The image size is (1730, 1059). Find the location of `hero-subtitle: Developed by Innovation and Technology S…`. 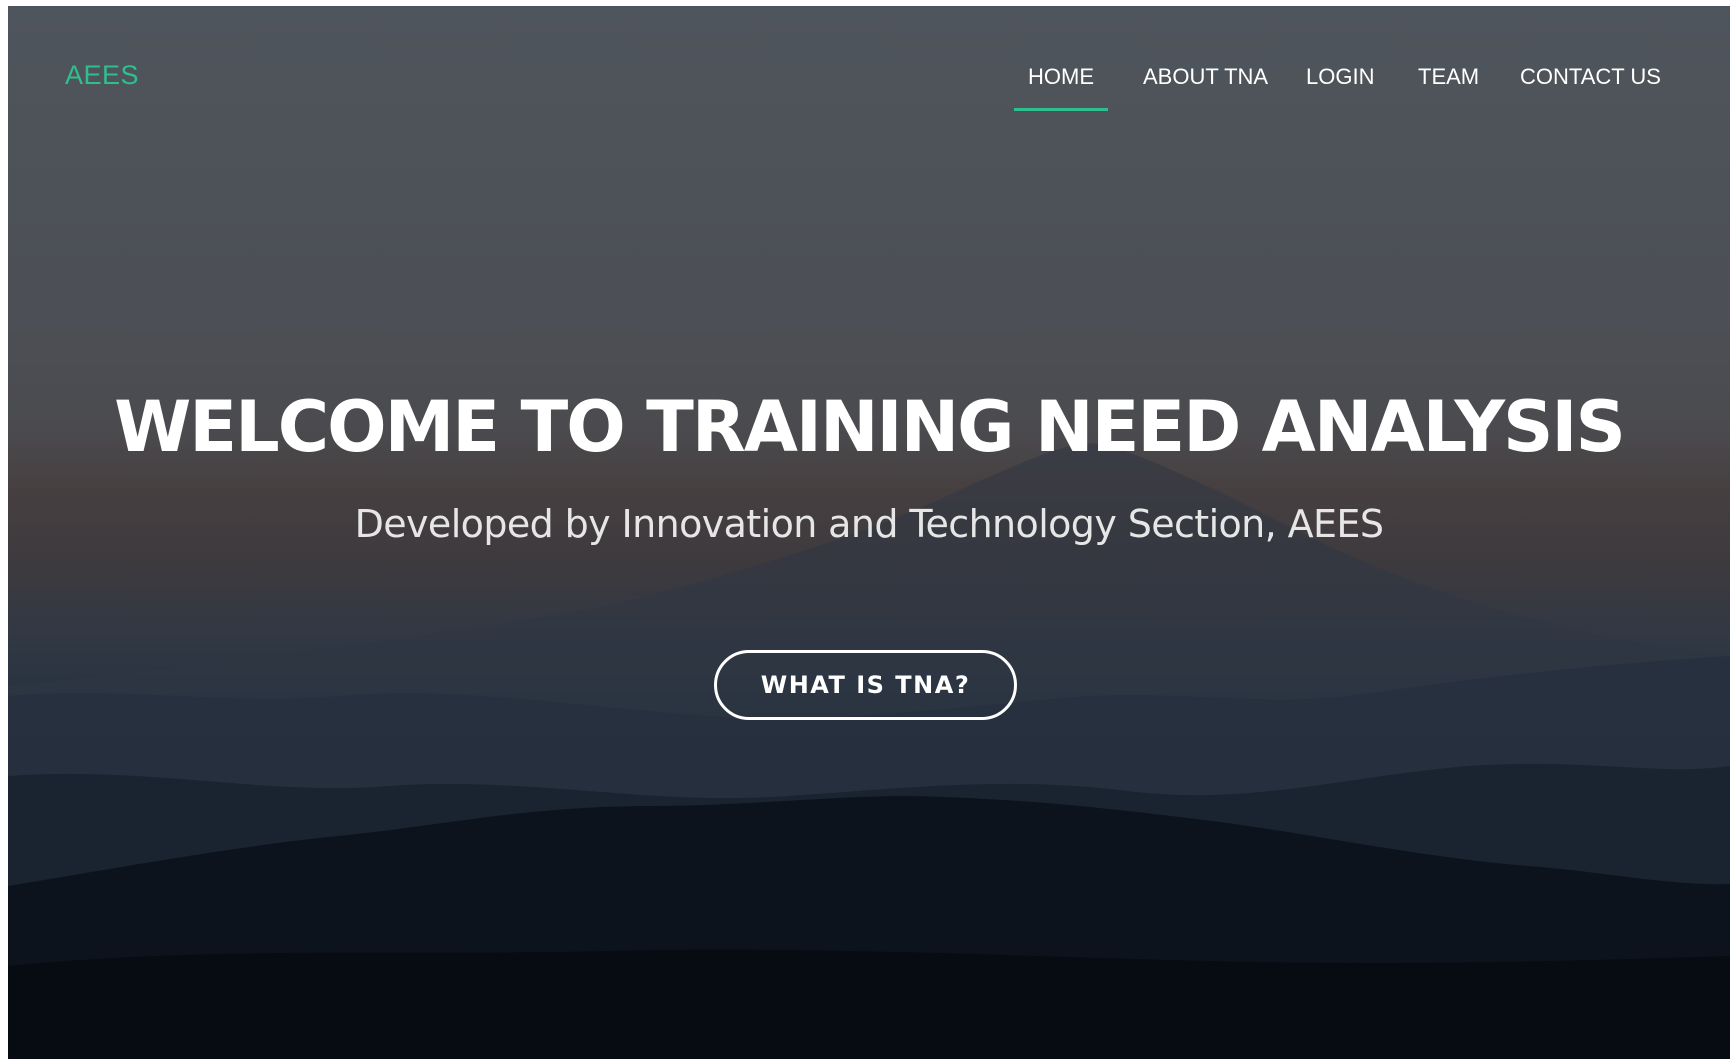

hero-subtitle: Developed by Innovation and Technology S… is located at coordinates (869, 524).